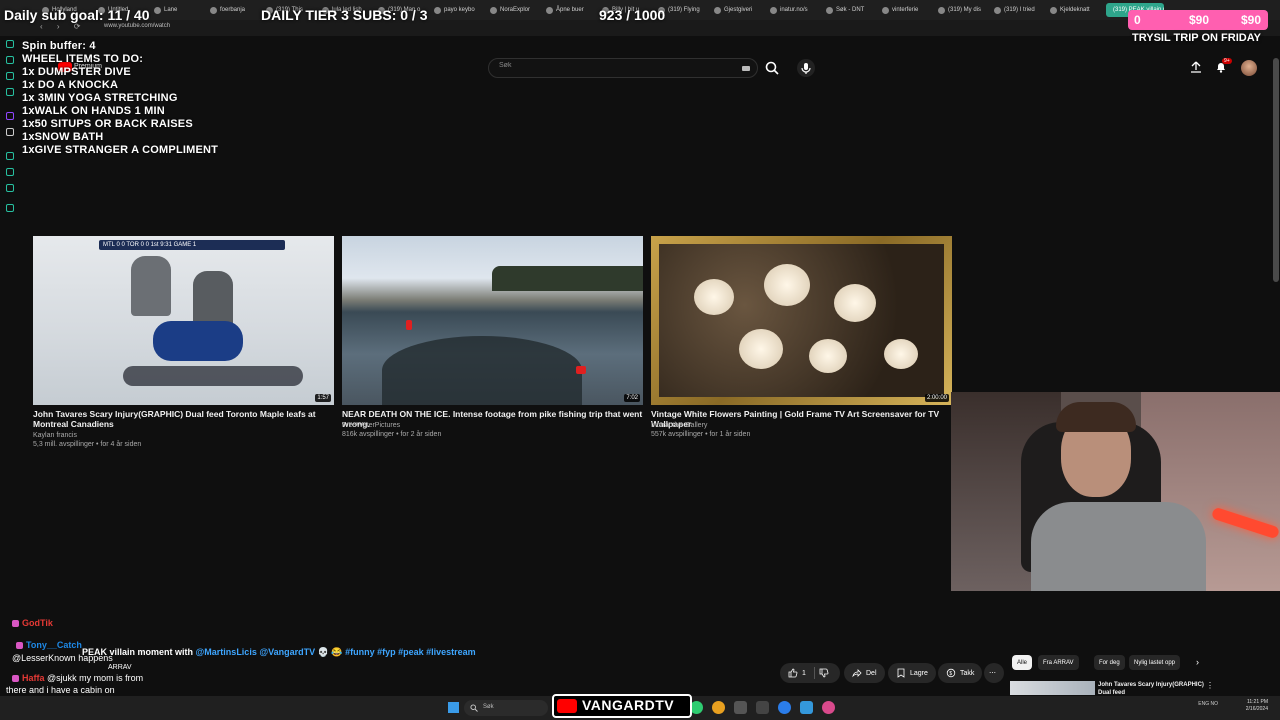 The image size is (1280, 720). What do you see at coordinates (1075, 10) in the screenshot?
I see `browser-tab: Kjeldeknatt` at bounding box center [1075, 10].